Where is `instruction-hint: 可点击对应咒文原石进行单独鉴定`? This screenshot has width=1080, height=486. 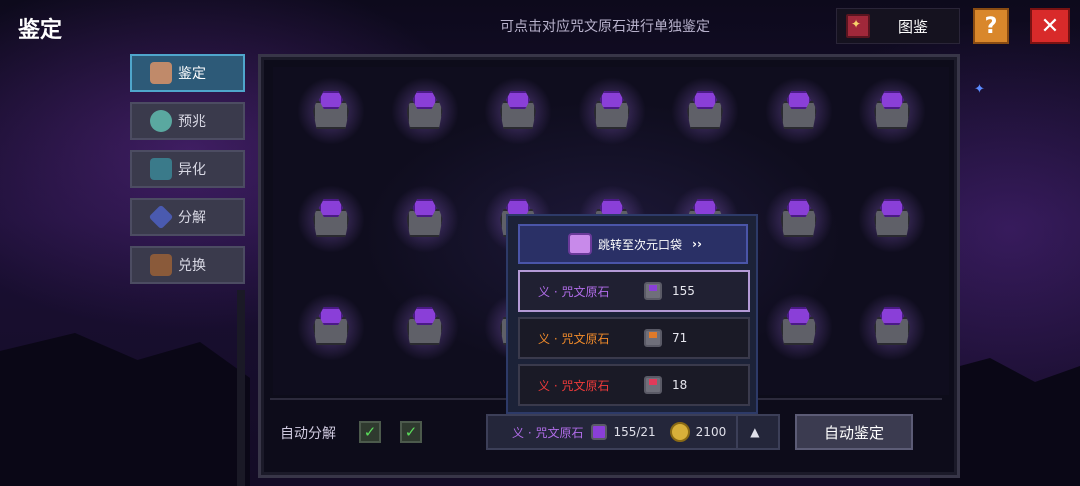 instruction-hint: 可点击对应咒文原石进行单独鉴定 is located at coordinates (605, 27).